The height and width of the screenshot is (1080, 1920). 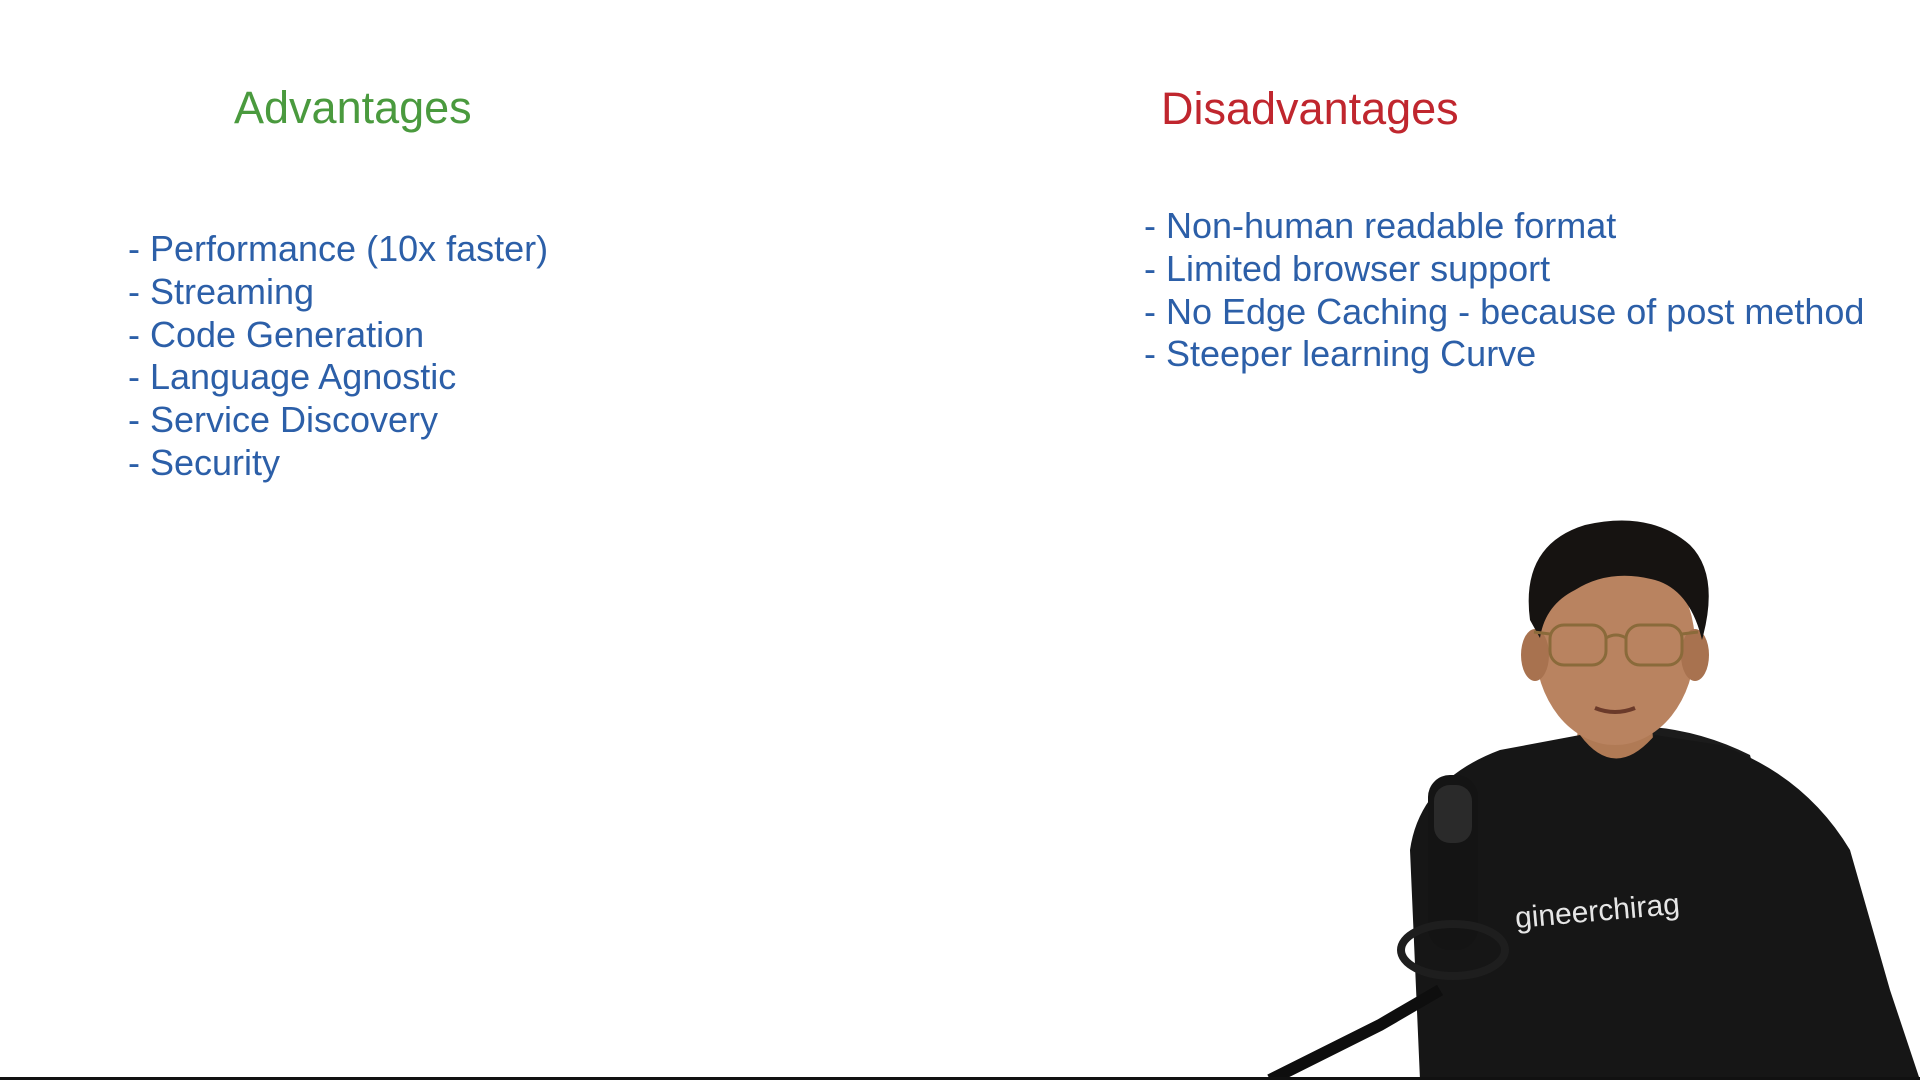 I want to click on advantages-item: - Security, so click(x=204, y=462).